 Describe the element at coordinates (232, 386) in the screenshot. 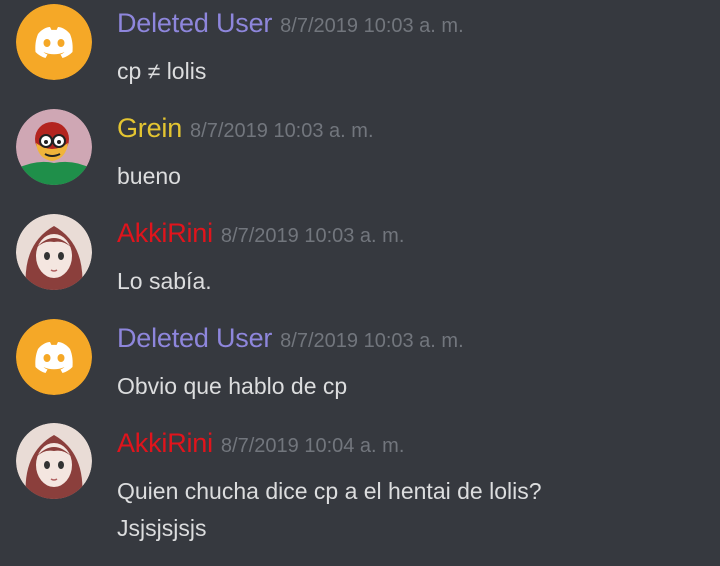

I see `message-text: Obvio que hablo de cp` at that location.